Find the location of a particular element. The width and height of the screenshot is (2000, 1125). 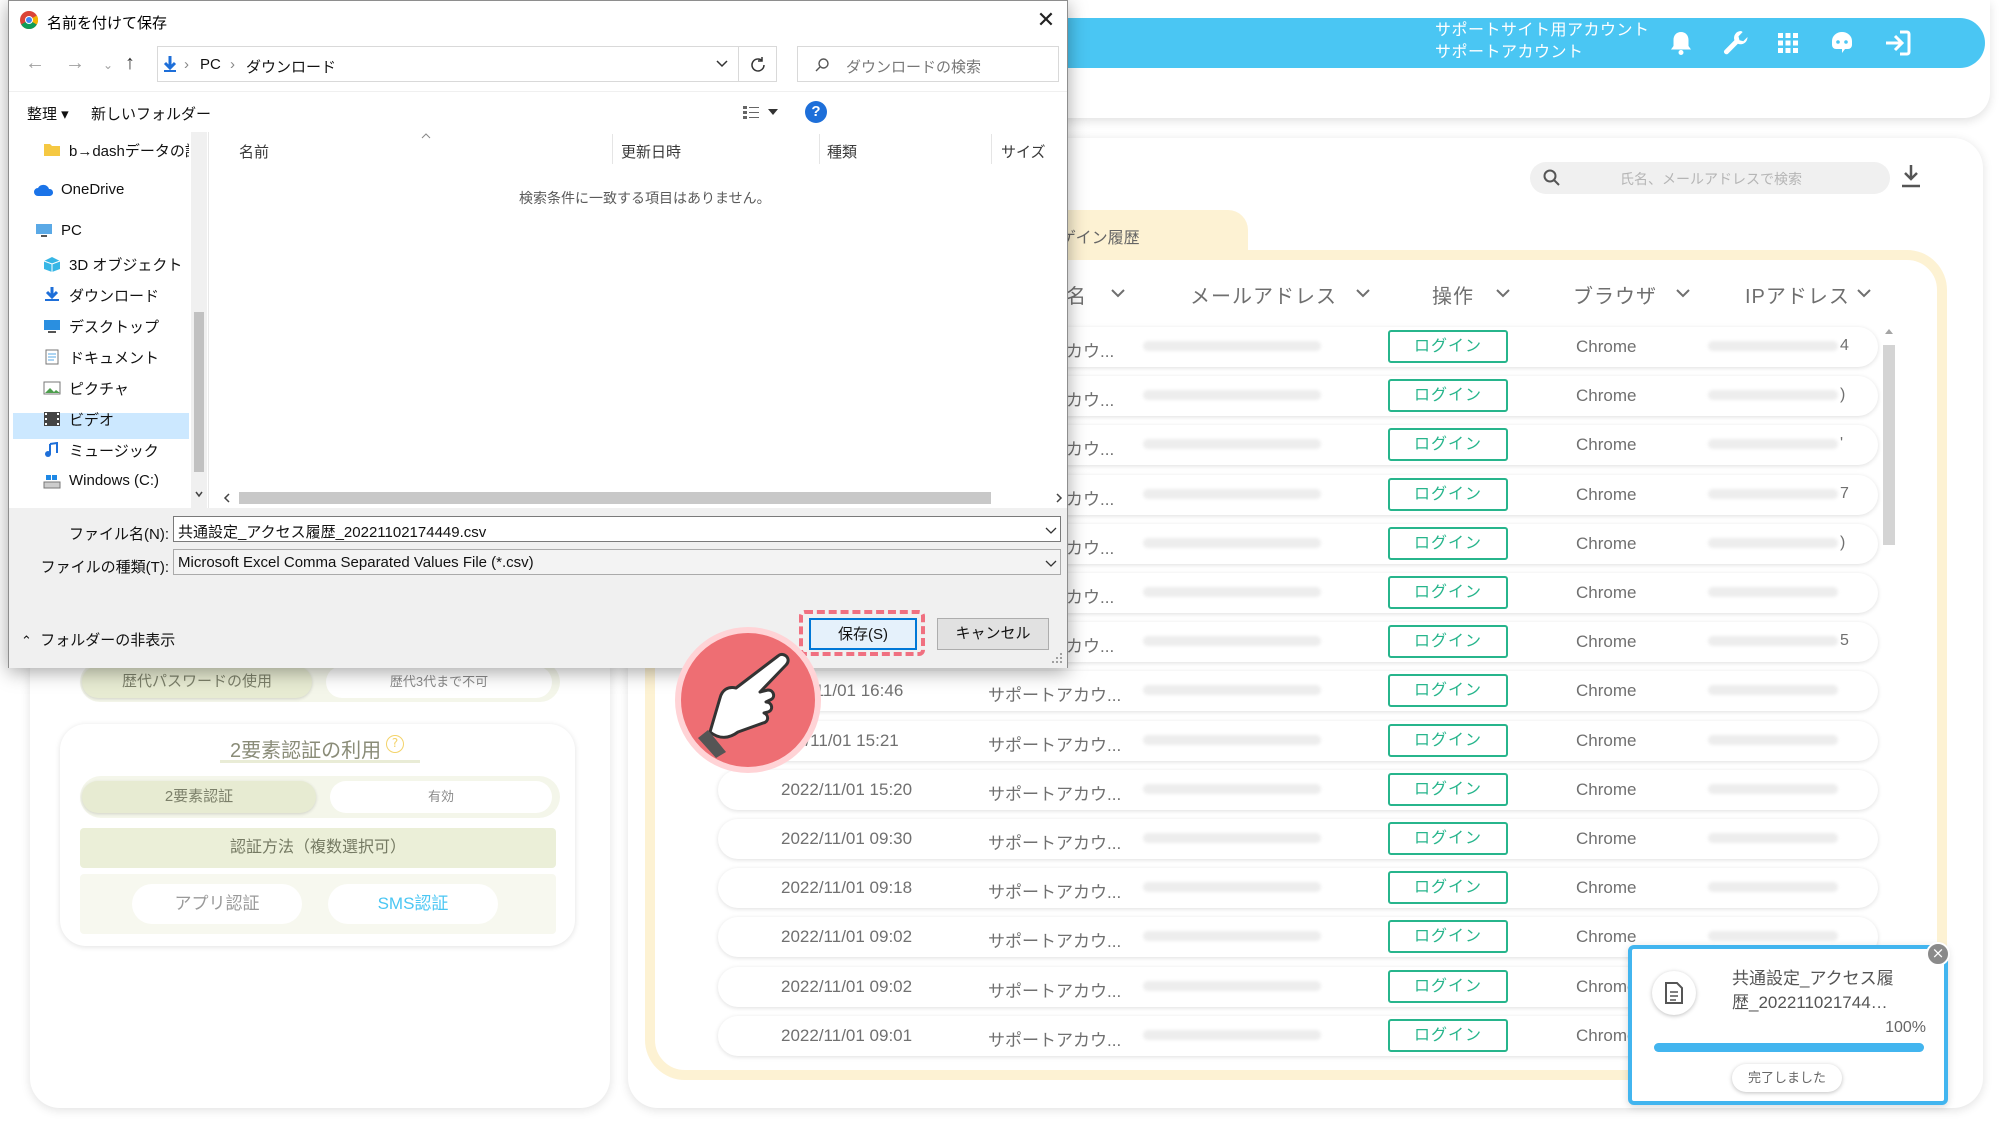

sms-auth-option: SMS認証 is located at coordinates (413, 904).